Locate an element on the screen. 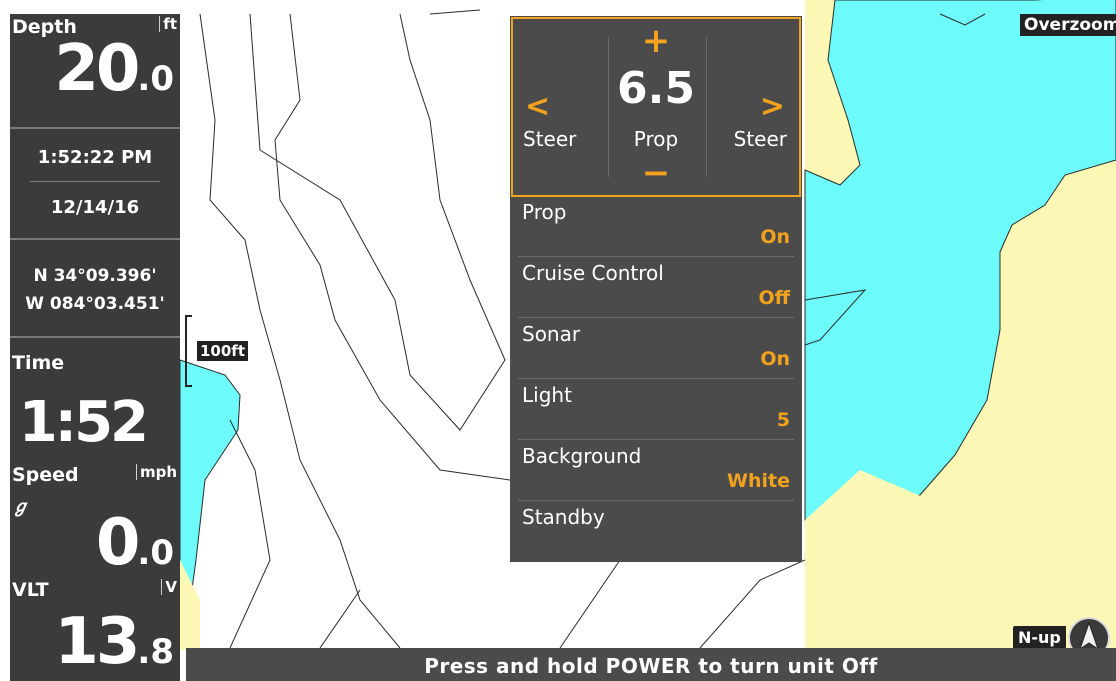 This screenshot has width=1116, height=681. date-readout: 12/14/16 is located at coordinates (95, 207).